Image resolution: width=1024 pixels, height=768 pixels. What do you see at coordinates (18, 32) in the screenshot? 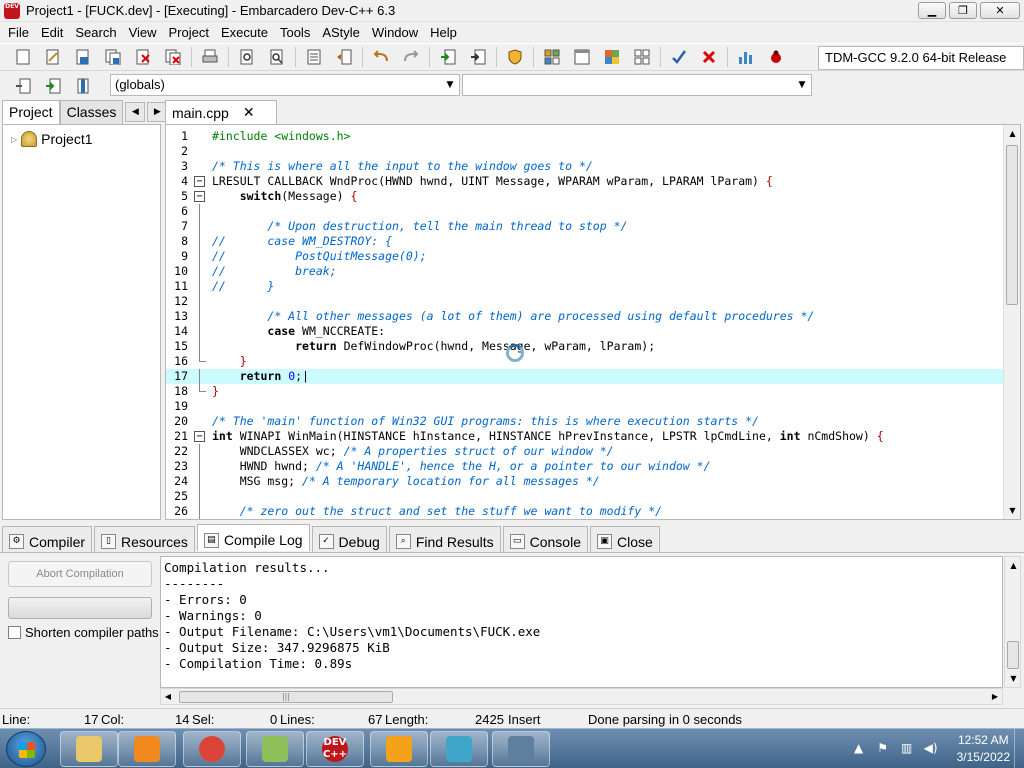
I see `menu-file: File` at bounding box center [18, 32].